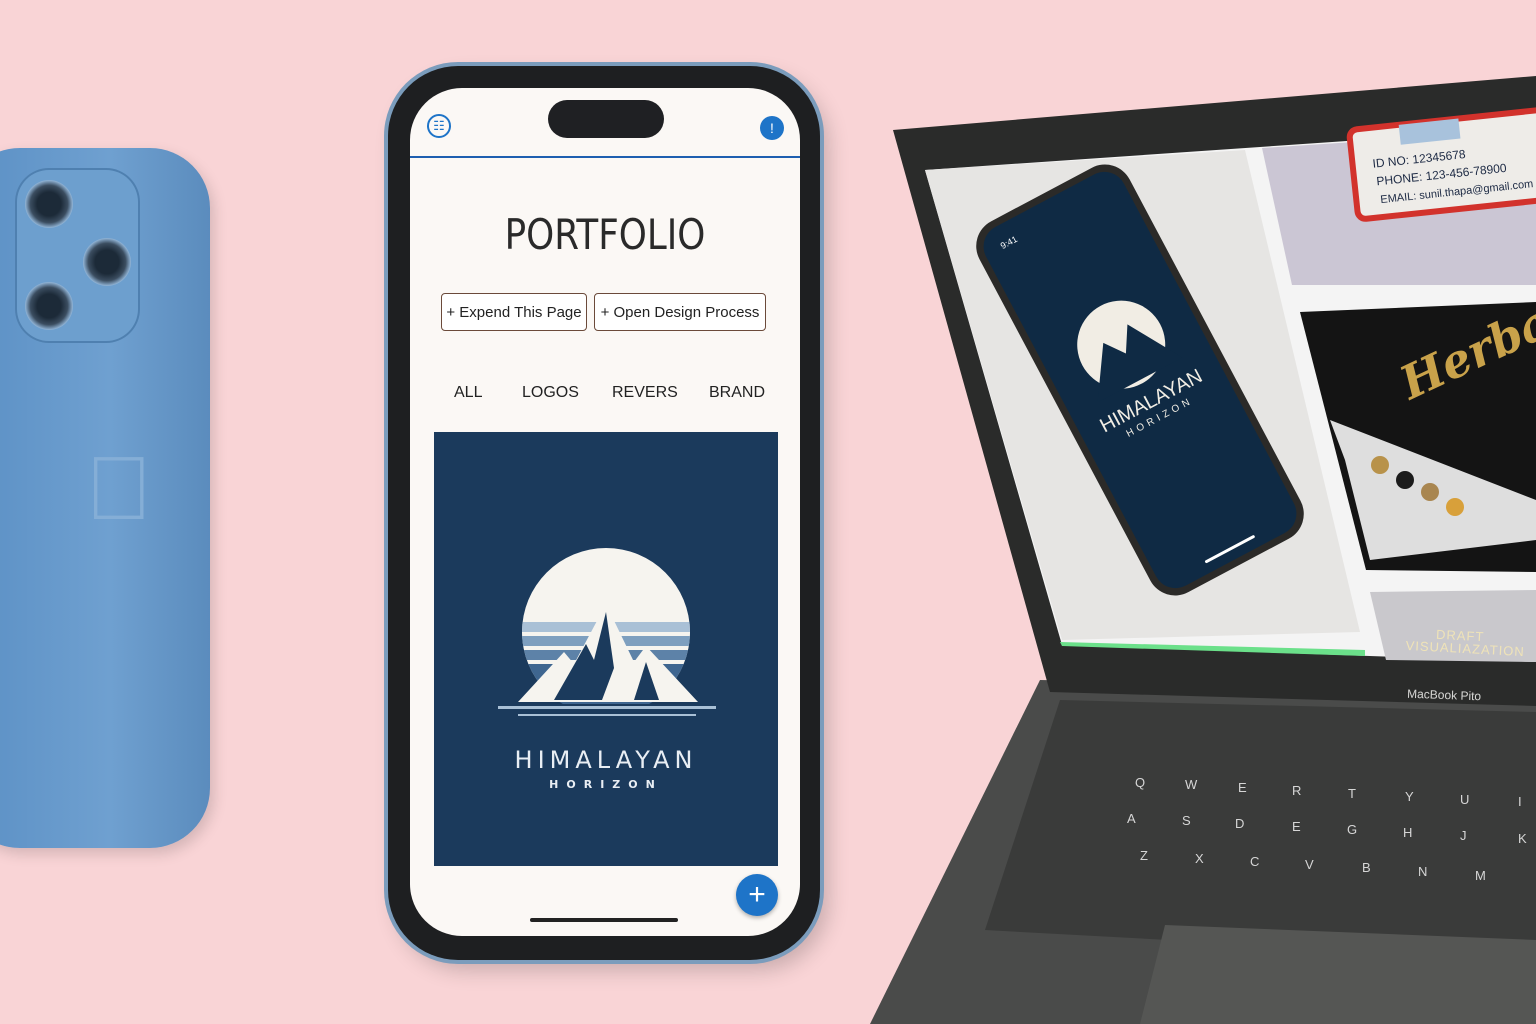 This screenshot has height=1024, width=1536. Describe the element at coordinates (1464, 799) in the screenshot. I see `key-u: U` at that location.